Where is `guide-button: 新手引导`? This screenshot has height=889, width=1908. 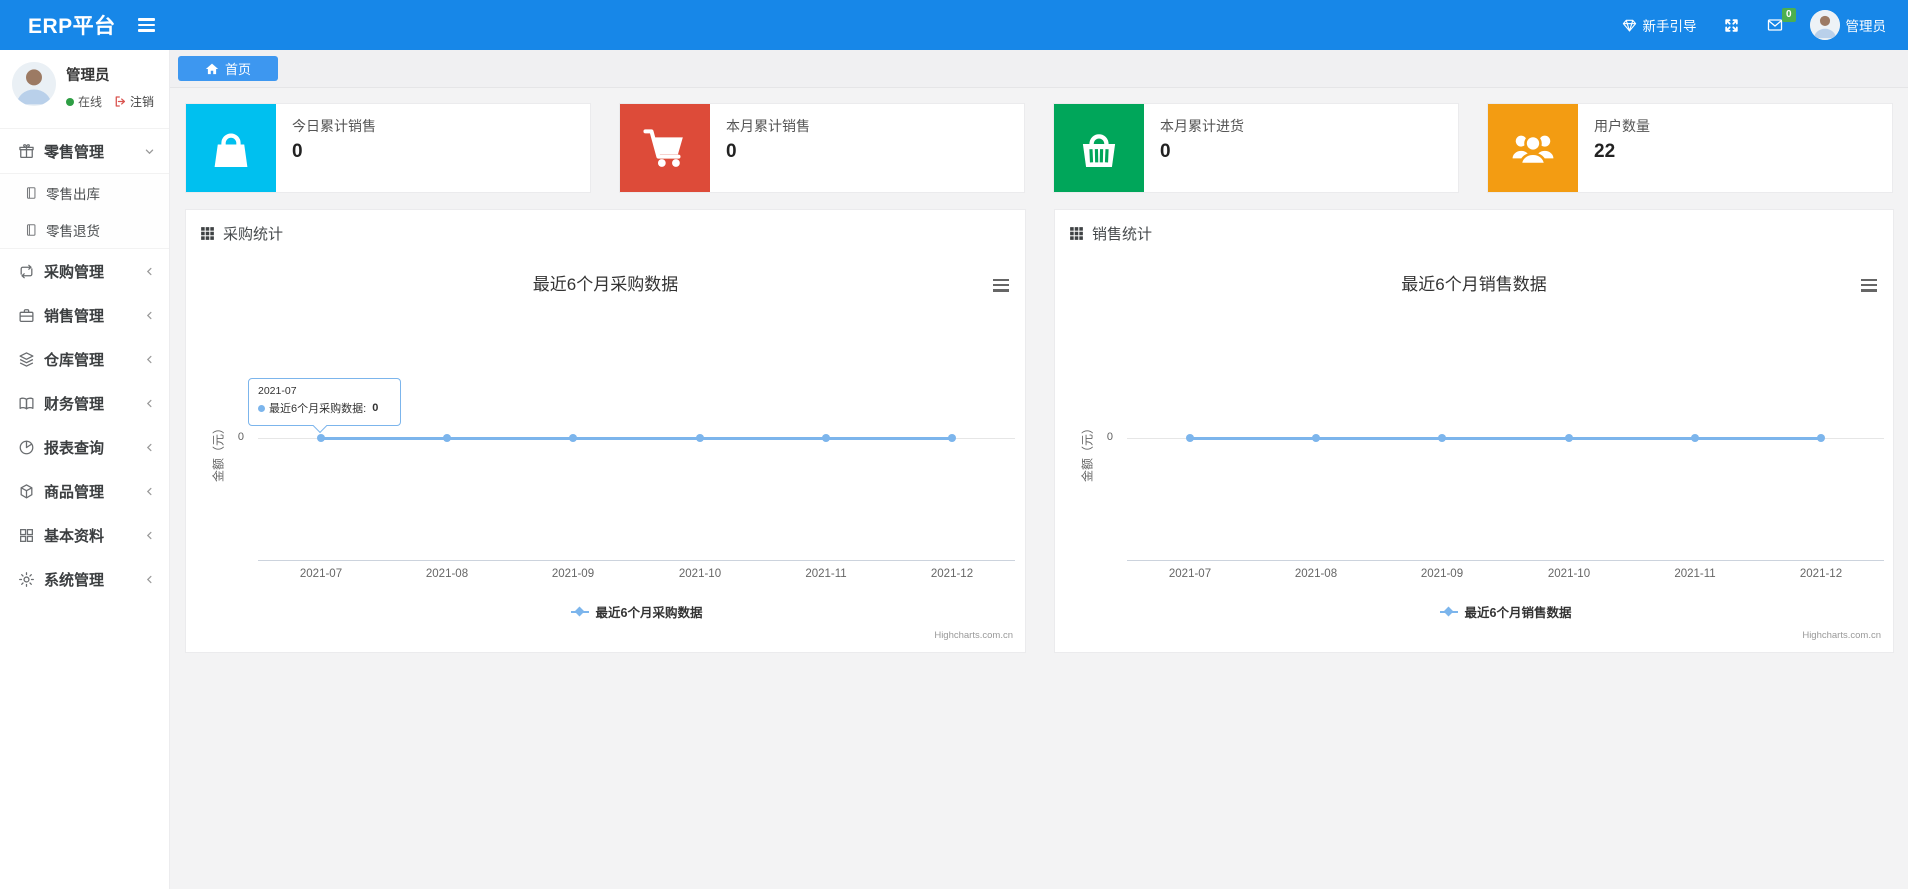
guide-button: 新手引导 is located at coordinates (1659, 25).